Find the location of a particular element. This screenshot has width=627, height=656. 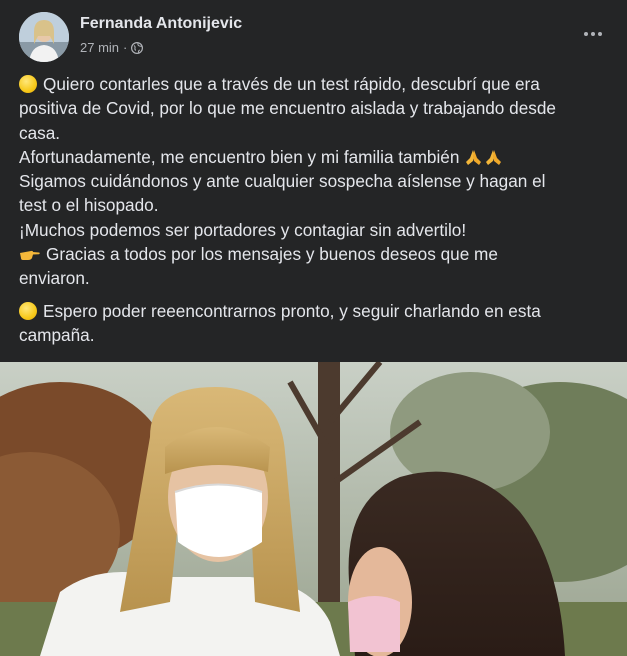

praying-hands-emoji-icon is located at coordinates (484, 157).